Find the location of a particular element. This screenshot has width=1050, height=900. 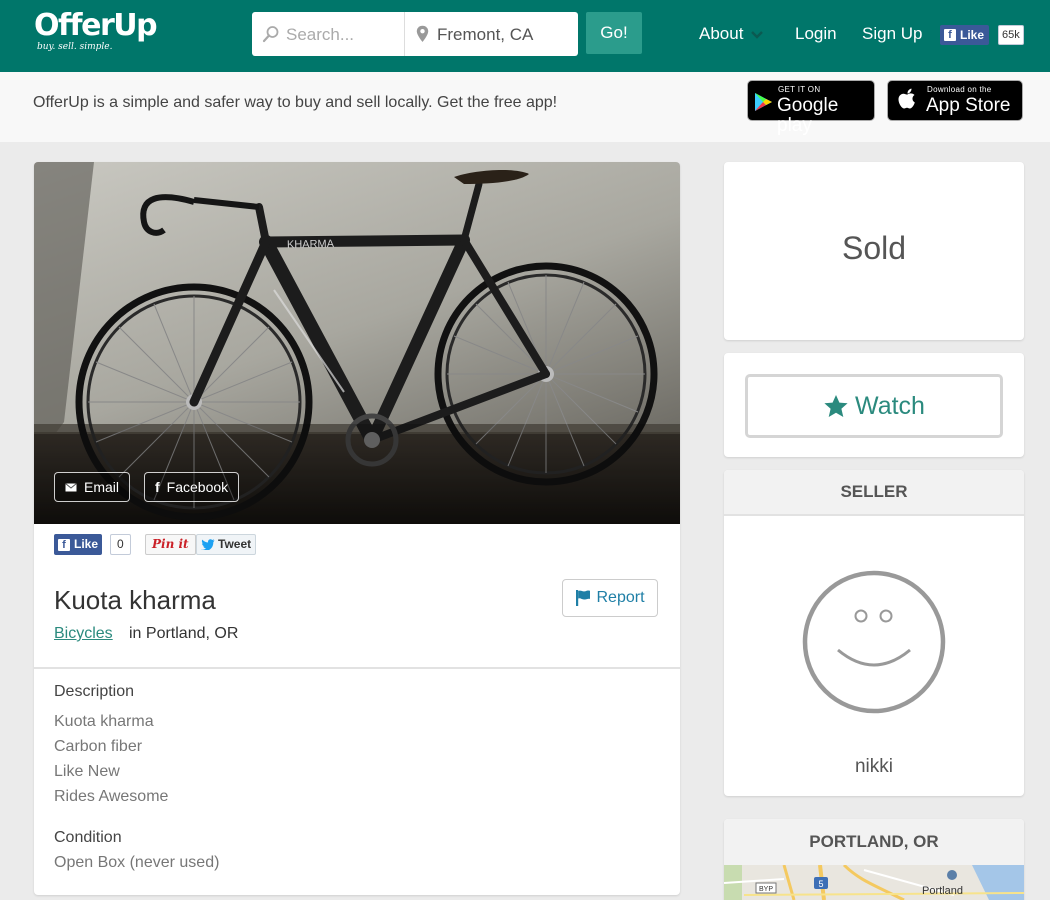

google-play-big-text: Google play is located at coordinates (808, 115).